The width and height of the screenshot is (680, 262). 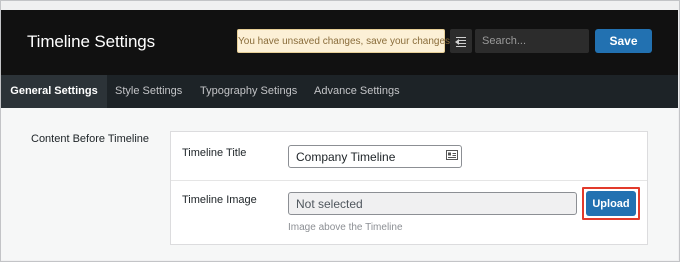 What do you see at coordinates (357, 91) in the screenshot?
I see `tab-advance-settings: Advance Settings` at bounding box center [357, 91].